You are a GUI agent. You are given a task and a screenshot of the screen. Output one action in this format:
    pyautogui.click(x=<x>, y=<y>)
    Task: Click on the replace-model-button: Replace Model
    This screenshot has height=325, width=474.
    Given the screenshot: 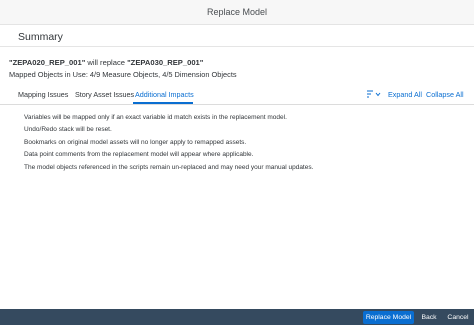 What is the action you would take?
    pyautogui.click(x=388, y=317)
    